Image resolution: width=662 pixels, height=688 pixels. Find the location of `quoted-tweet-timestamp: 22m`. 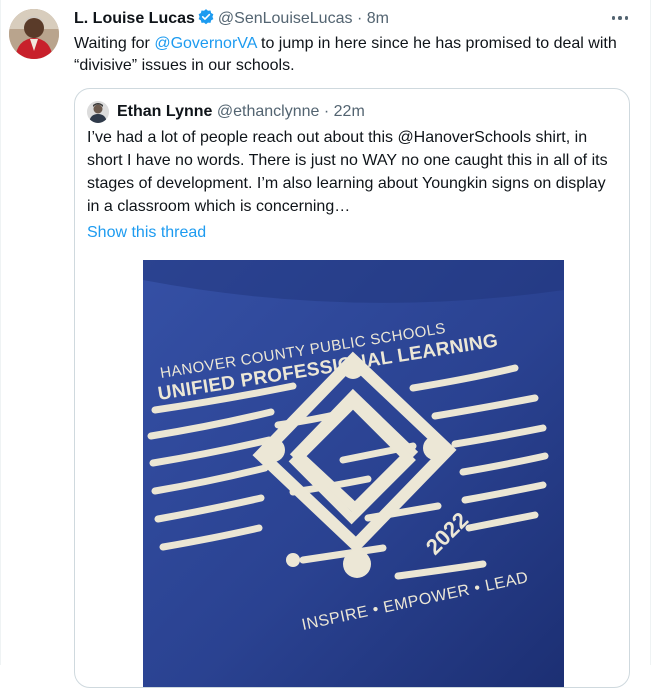

quoted-tweet-timestamp: 22m is located at coordinates (349, 111).